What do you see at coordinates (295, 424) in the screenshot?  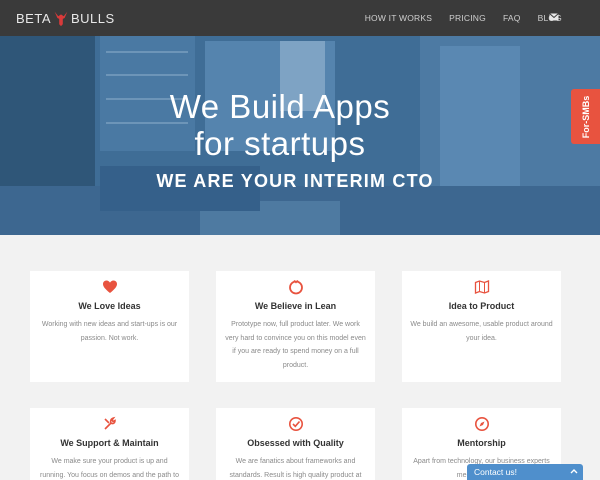 I see `check-circle-icon` at bounding box center [295, 424].